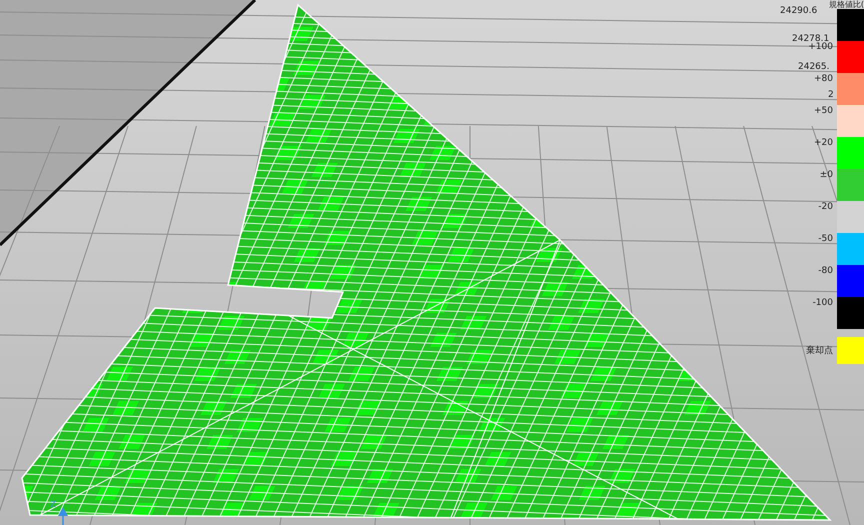 The image size is (864, 525). Describe the element at coordinates (823, 79) in the screenshot. I see `legend-label: +80` at that location.